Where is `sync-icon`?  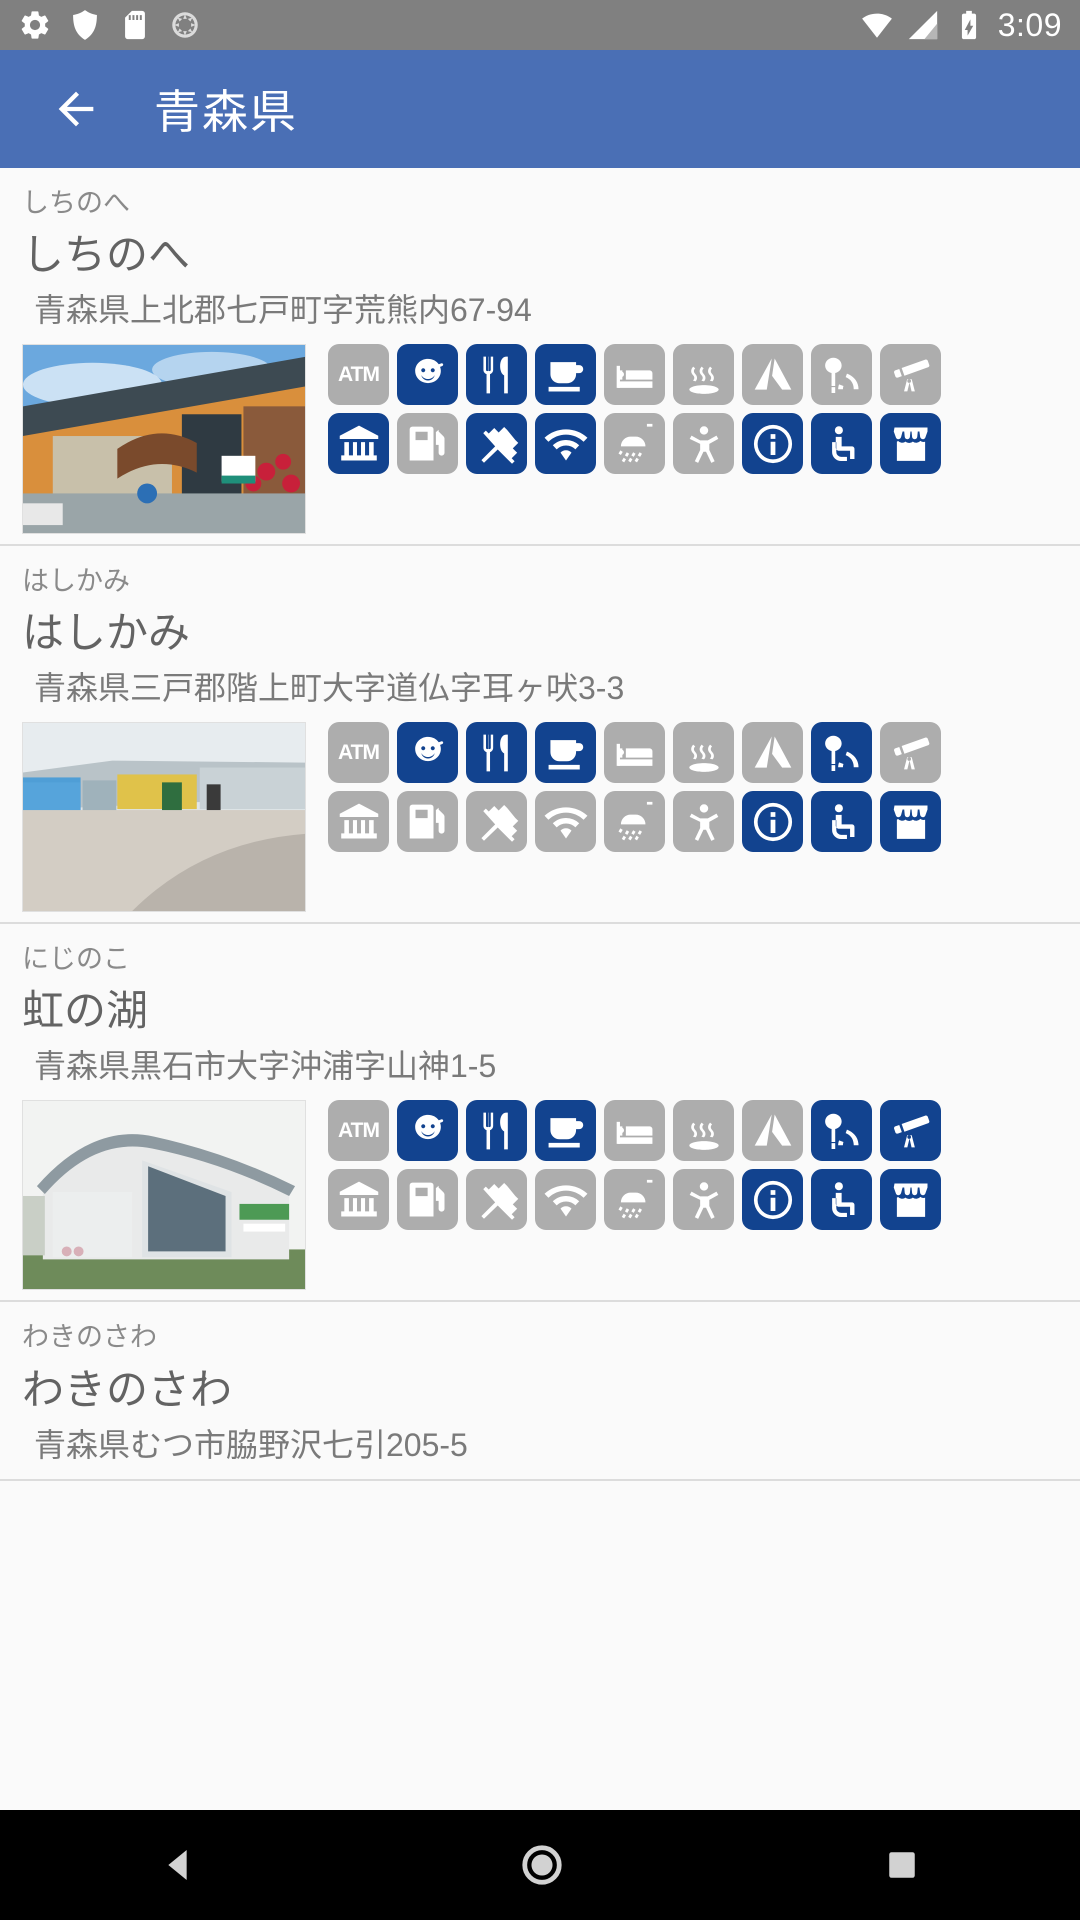 sync-icon is located at coordinates (185, 25).